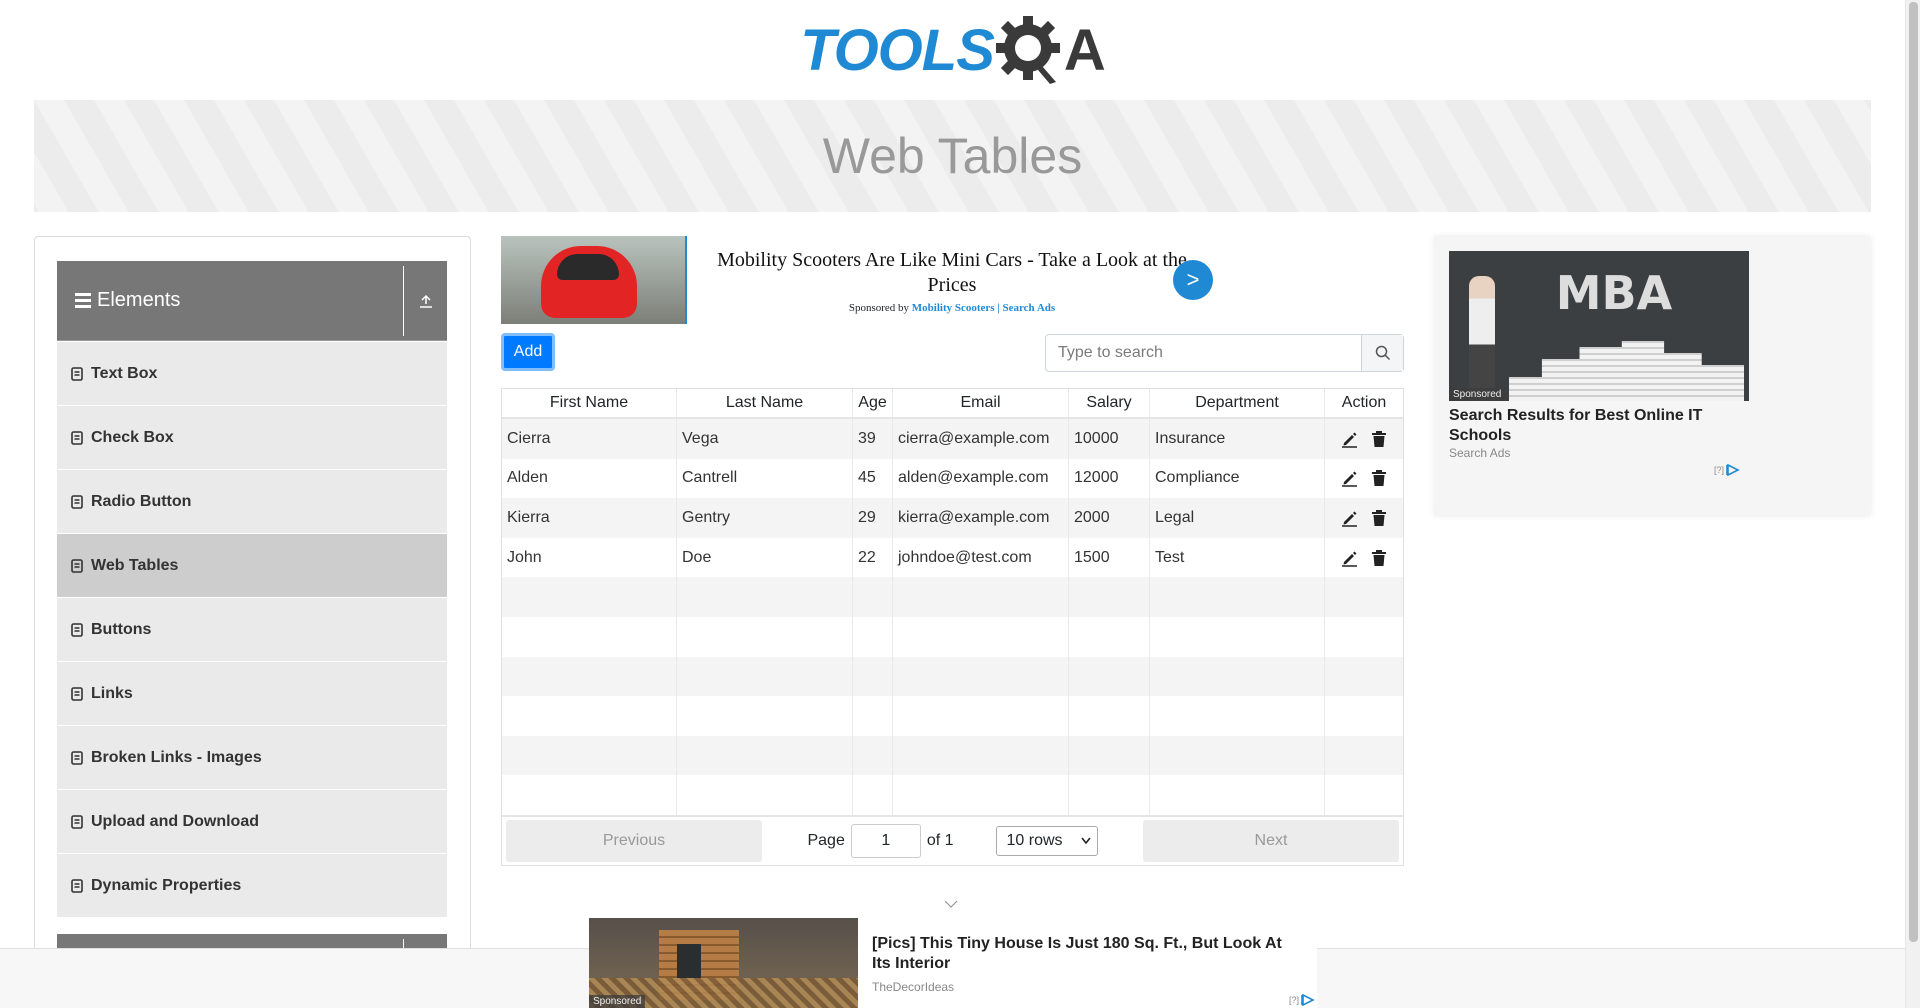  Describe the element at coordinates (873, 557) in the screenshot. I see `table-cell: 22` at that location.